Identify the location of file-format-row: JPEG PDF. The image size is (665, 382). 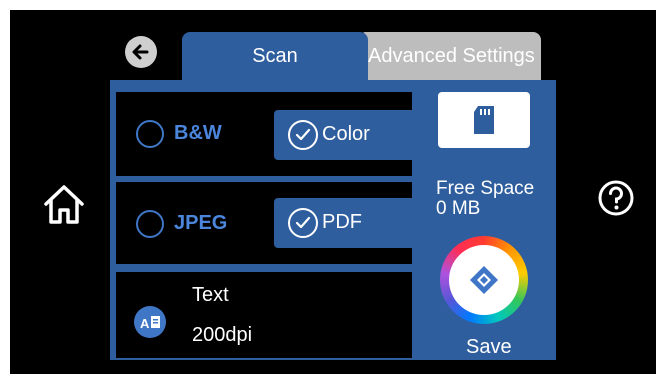
(266, 223).